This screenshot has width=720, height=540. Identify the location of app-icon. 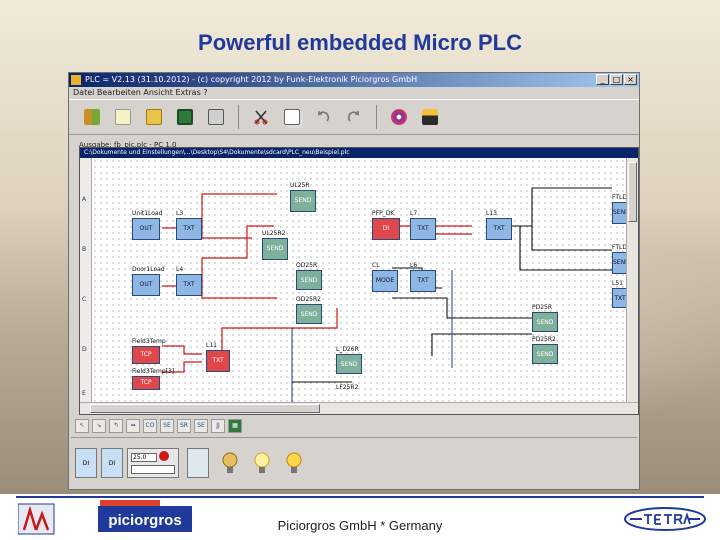
(76, 80).